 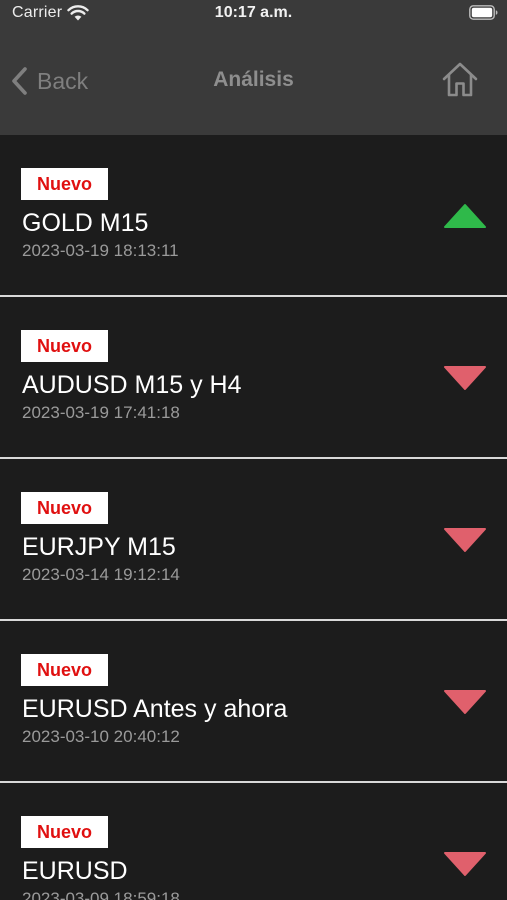 I want to click on status-bar: Carrier 10:17 a.m., so click(x=253, y=15).